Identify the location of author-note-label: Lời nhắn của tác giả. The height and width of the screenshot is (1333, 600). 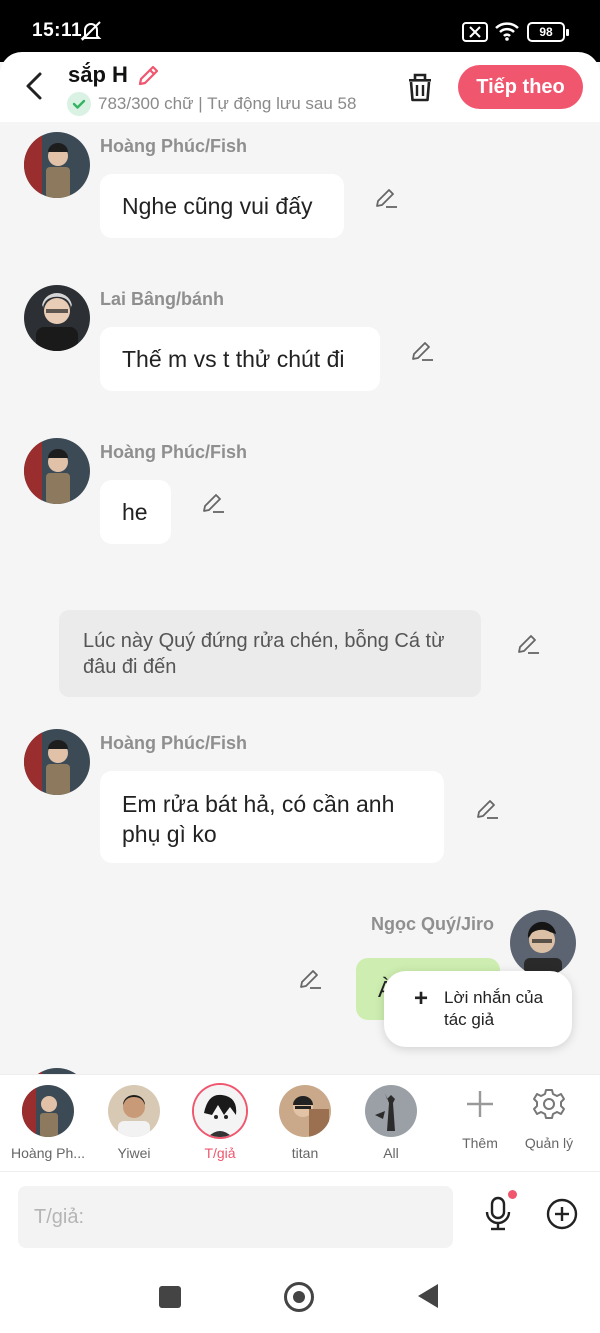
(494, 1008).